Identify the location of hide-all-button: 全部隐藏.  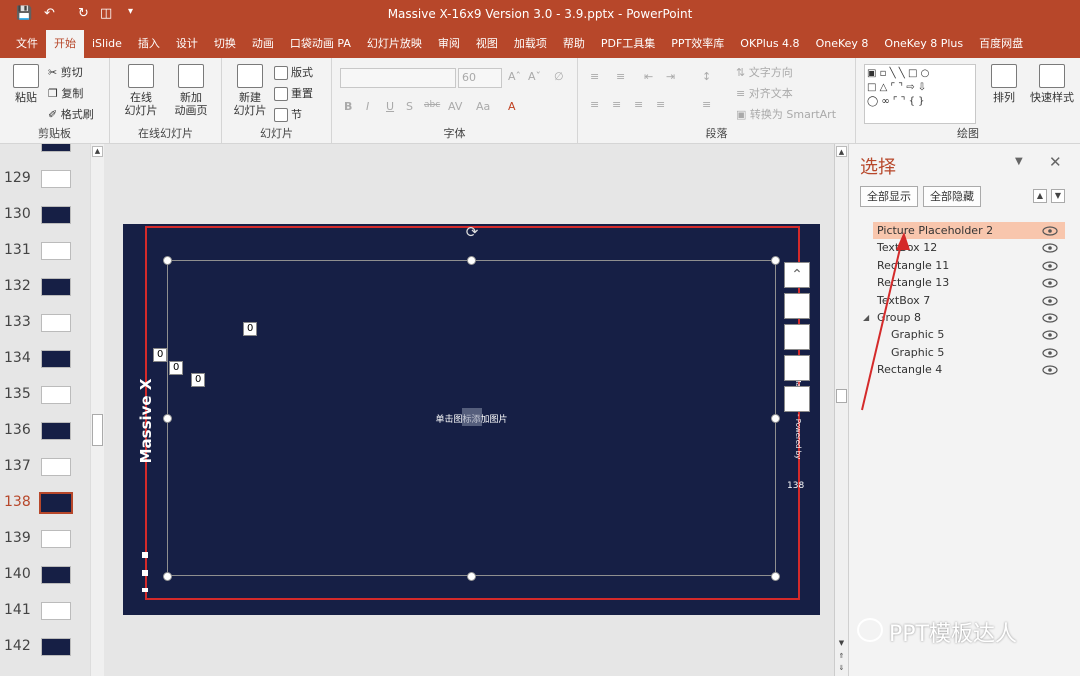
(952, 196).